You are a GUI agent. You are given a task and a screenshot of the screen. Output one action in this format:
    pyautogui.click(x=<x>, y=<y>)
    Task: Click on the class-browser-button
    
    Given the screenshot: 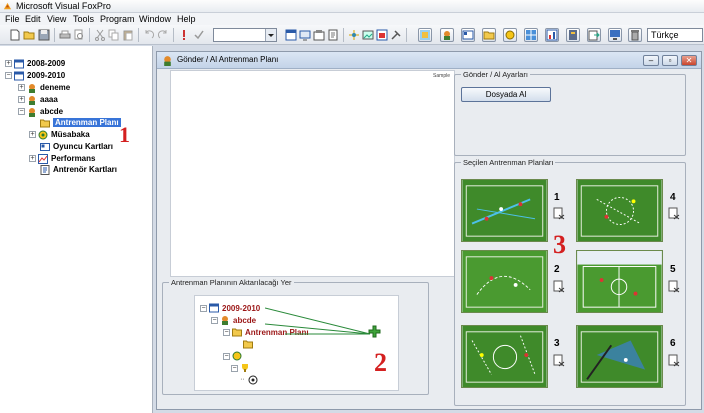 What is the action you would take?
    pyautogui.click(x=354, y=35)
    